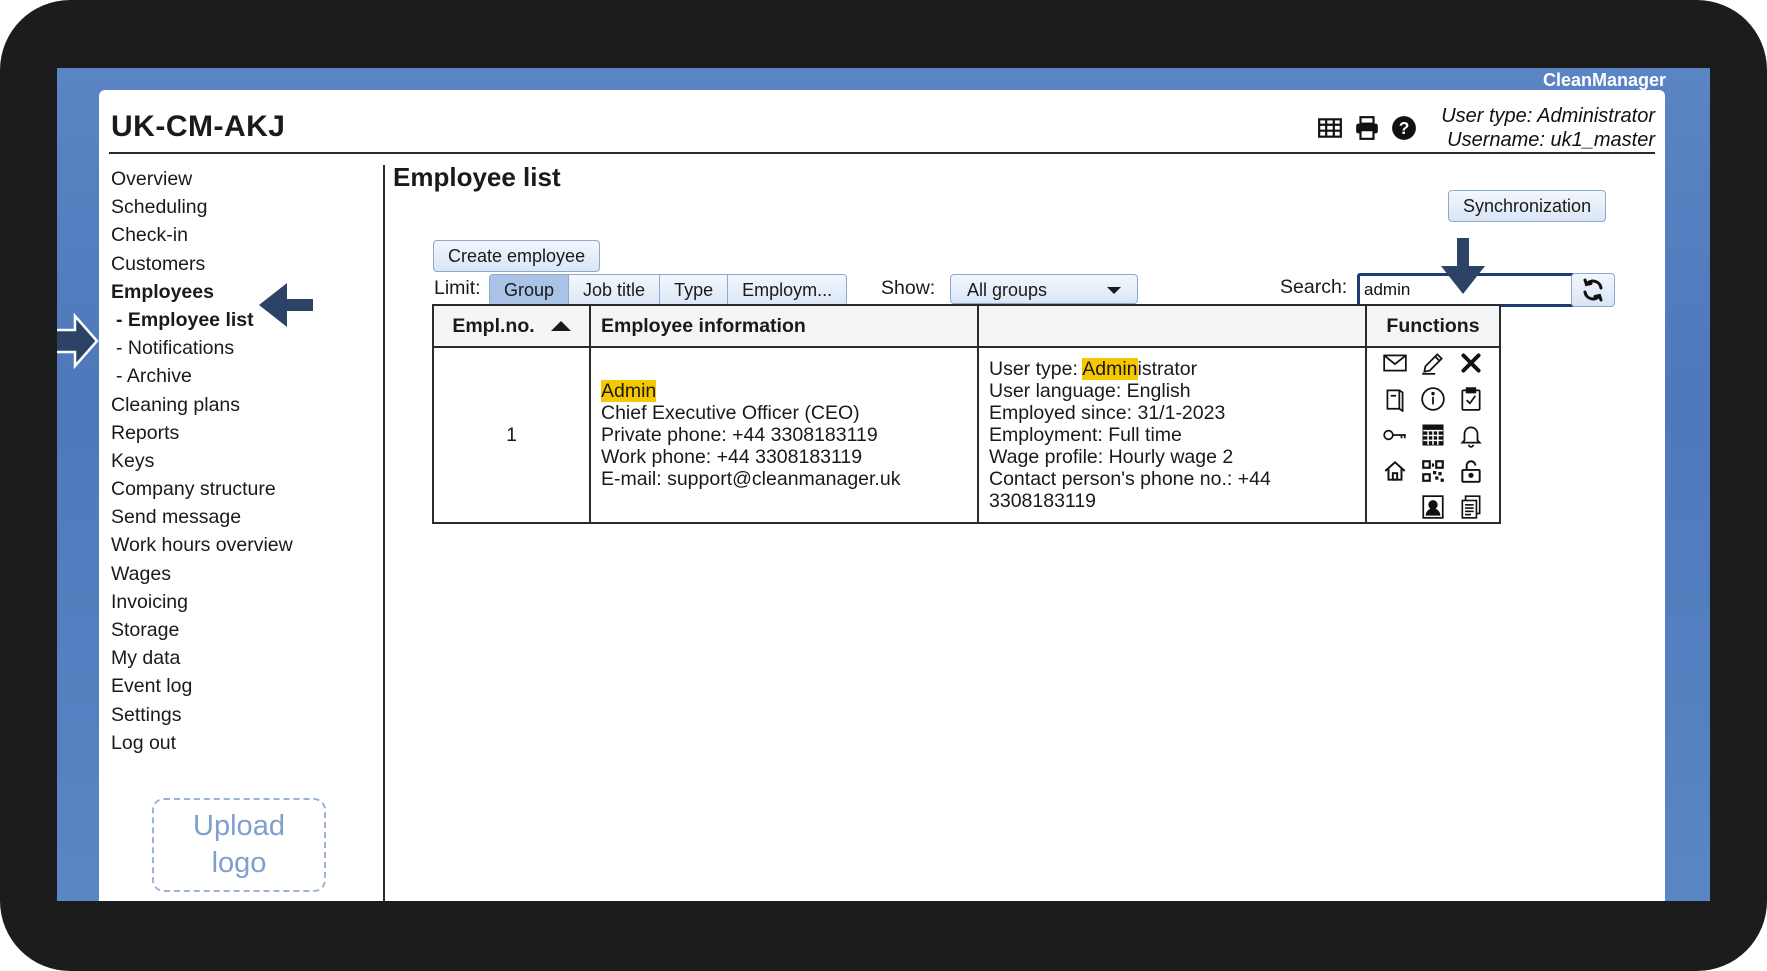  What do you see at coordinates (231, 405) in the screenshot?
I see `sidebar-item-cleaning-plans: Cleaning plans` at bounding box center [231, 405].